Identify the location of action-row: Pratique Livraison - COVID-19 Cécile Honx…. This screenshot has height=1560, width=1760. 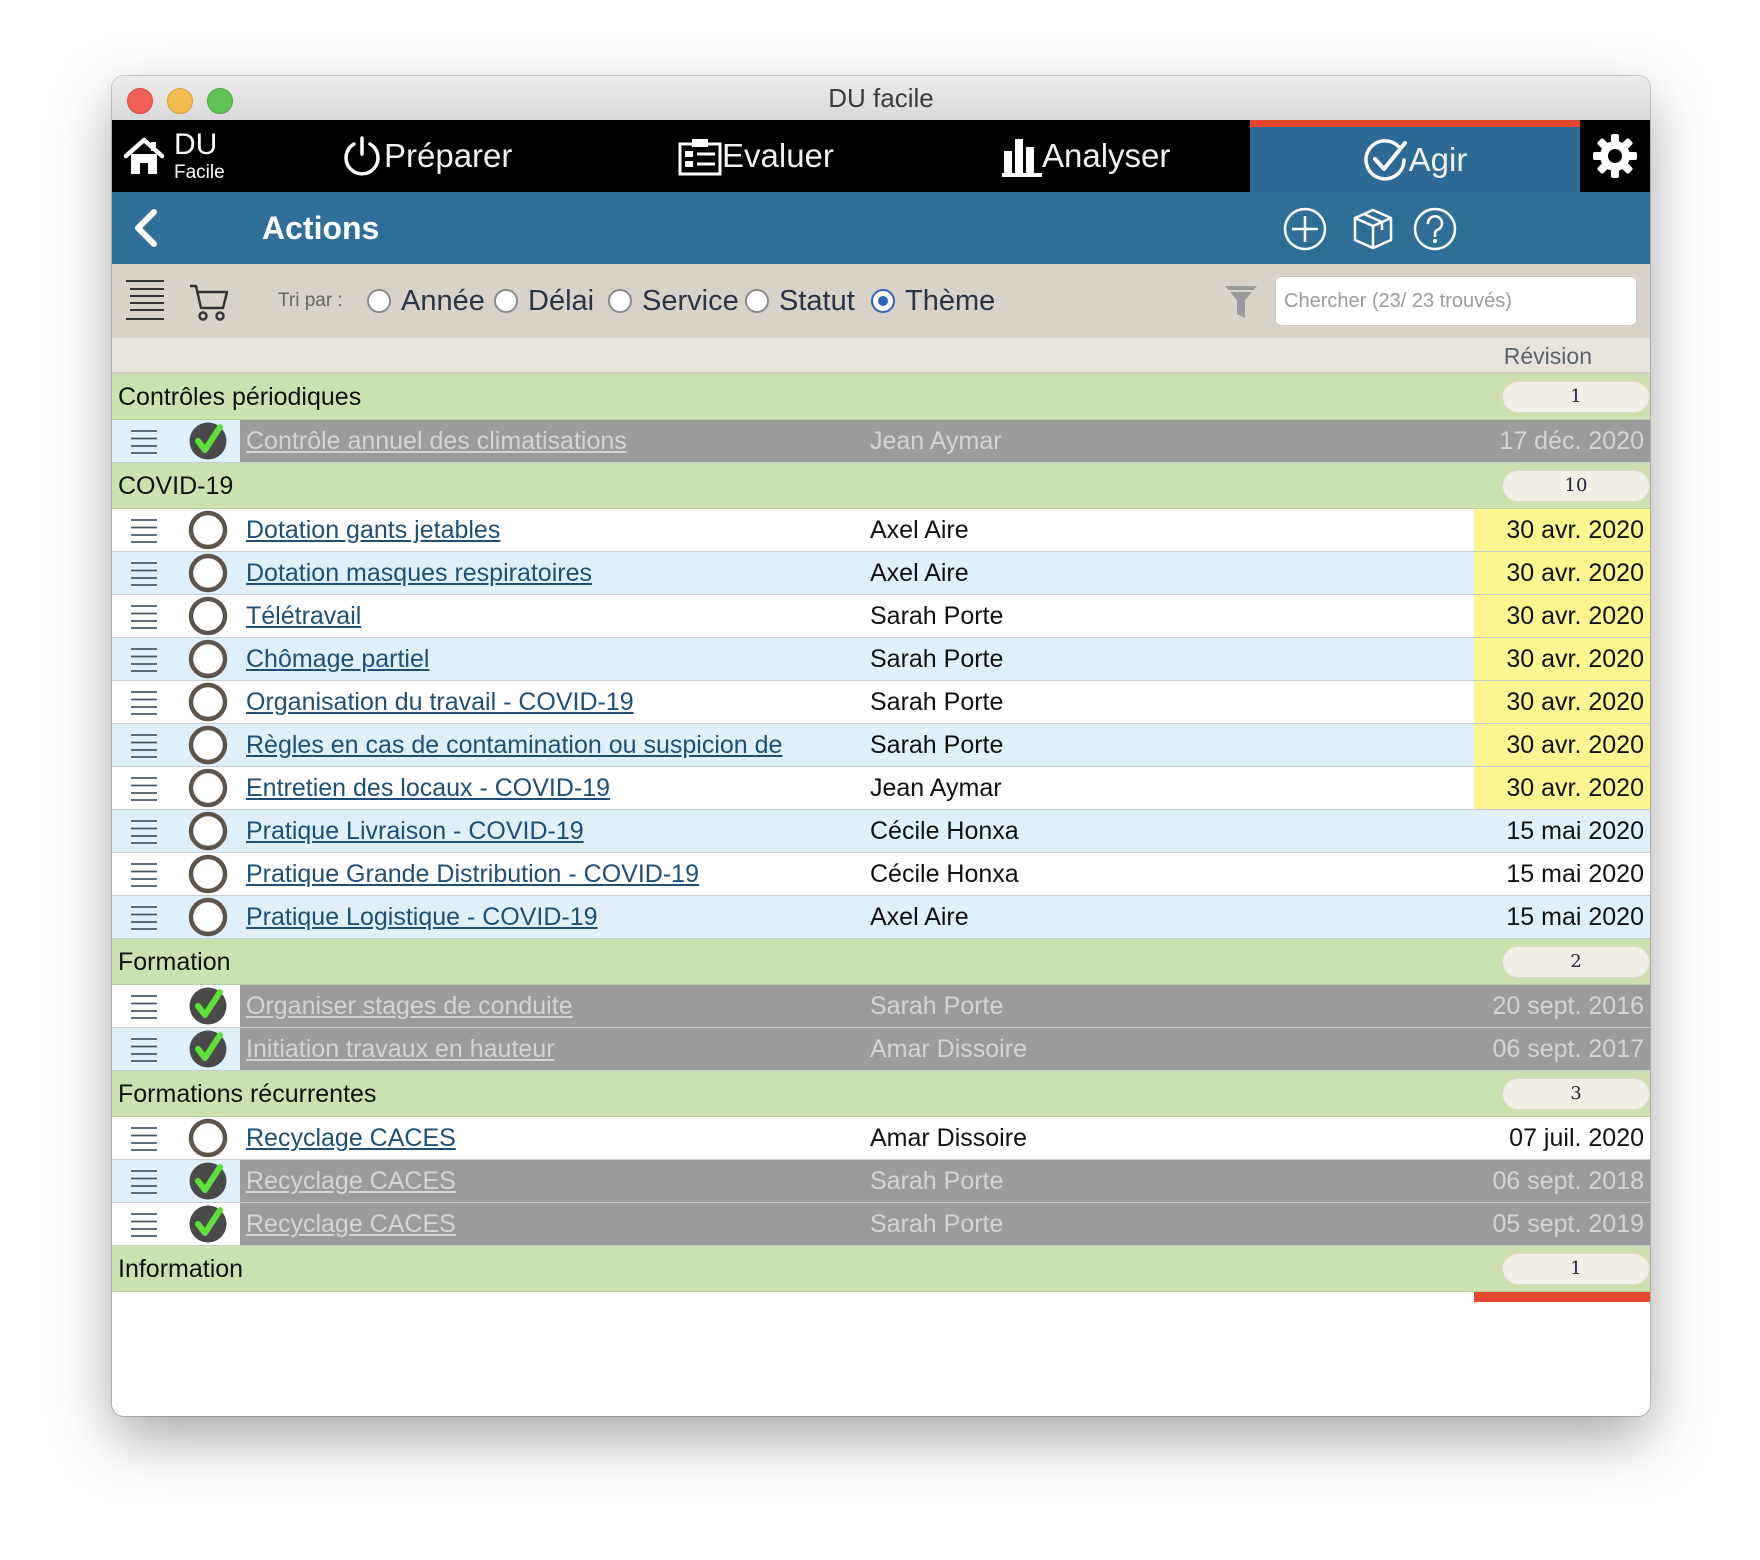
(881, 831).